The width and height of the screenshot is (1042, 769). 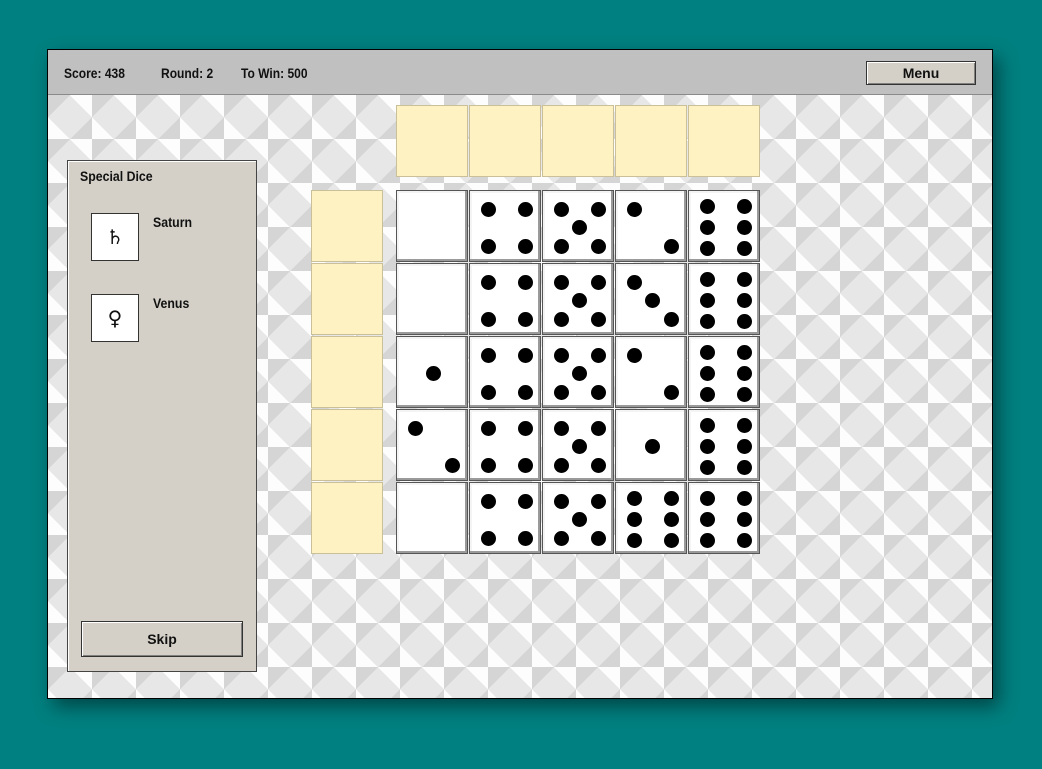 What do you see at coordinates (724, 445) in the screenshot?
I see `die-r4-c5` at bounding box center [724, 445].